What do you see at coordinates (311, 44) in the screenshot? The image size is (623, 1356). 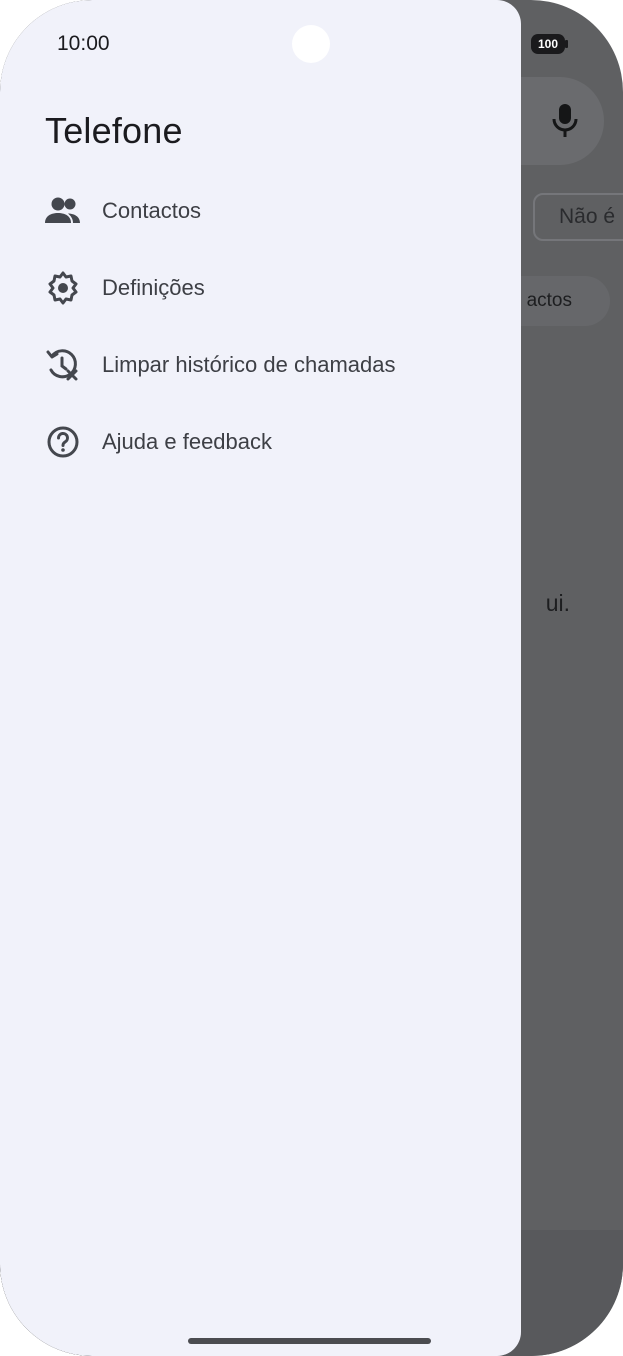 I see `camera-cutout` at bounding box center [311, 44].